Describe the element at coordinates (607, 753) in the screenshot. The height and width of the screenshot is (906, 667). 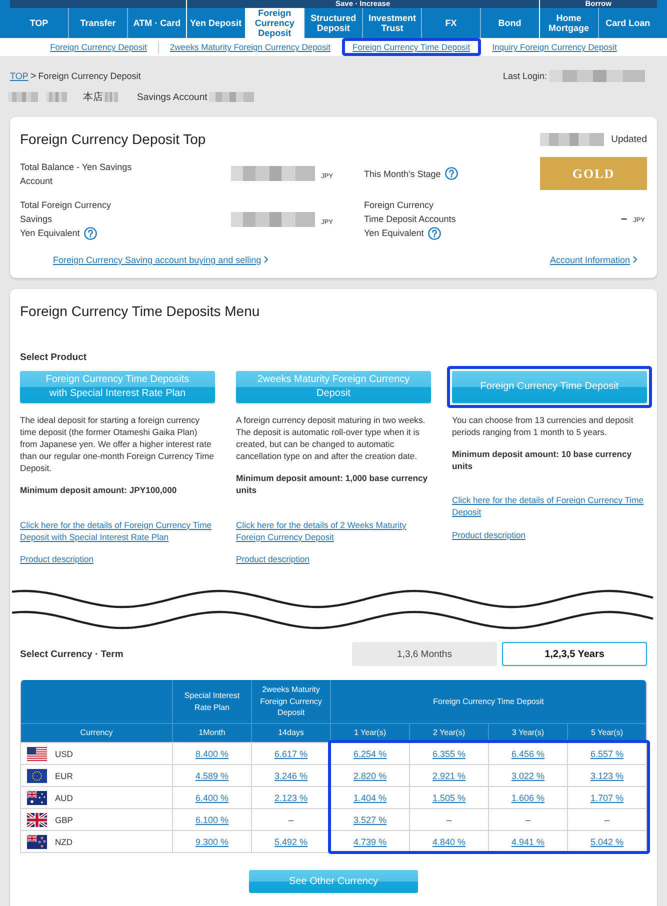
I see `rate-link: 6.557 %` at that location.